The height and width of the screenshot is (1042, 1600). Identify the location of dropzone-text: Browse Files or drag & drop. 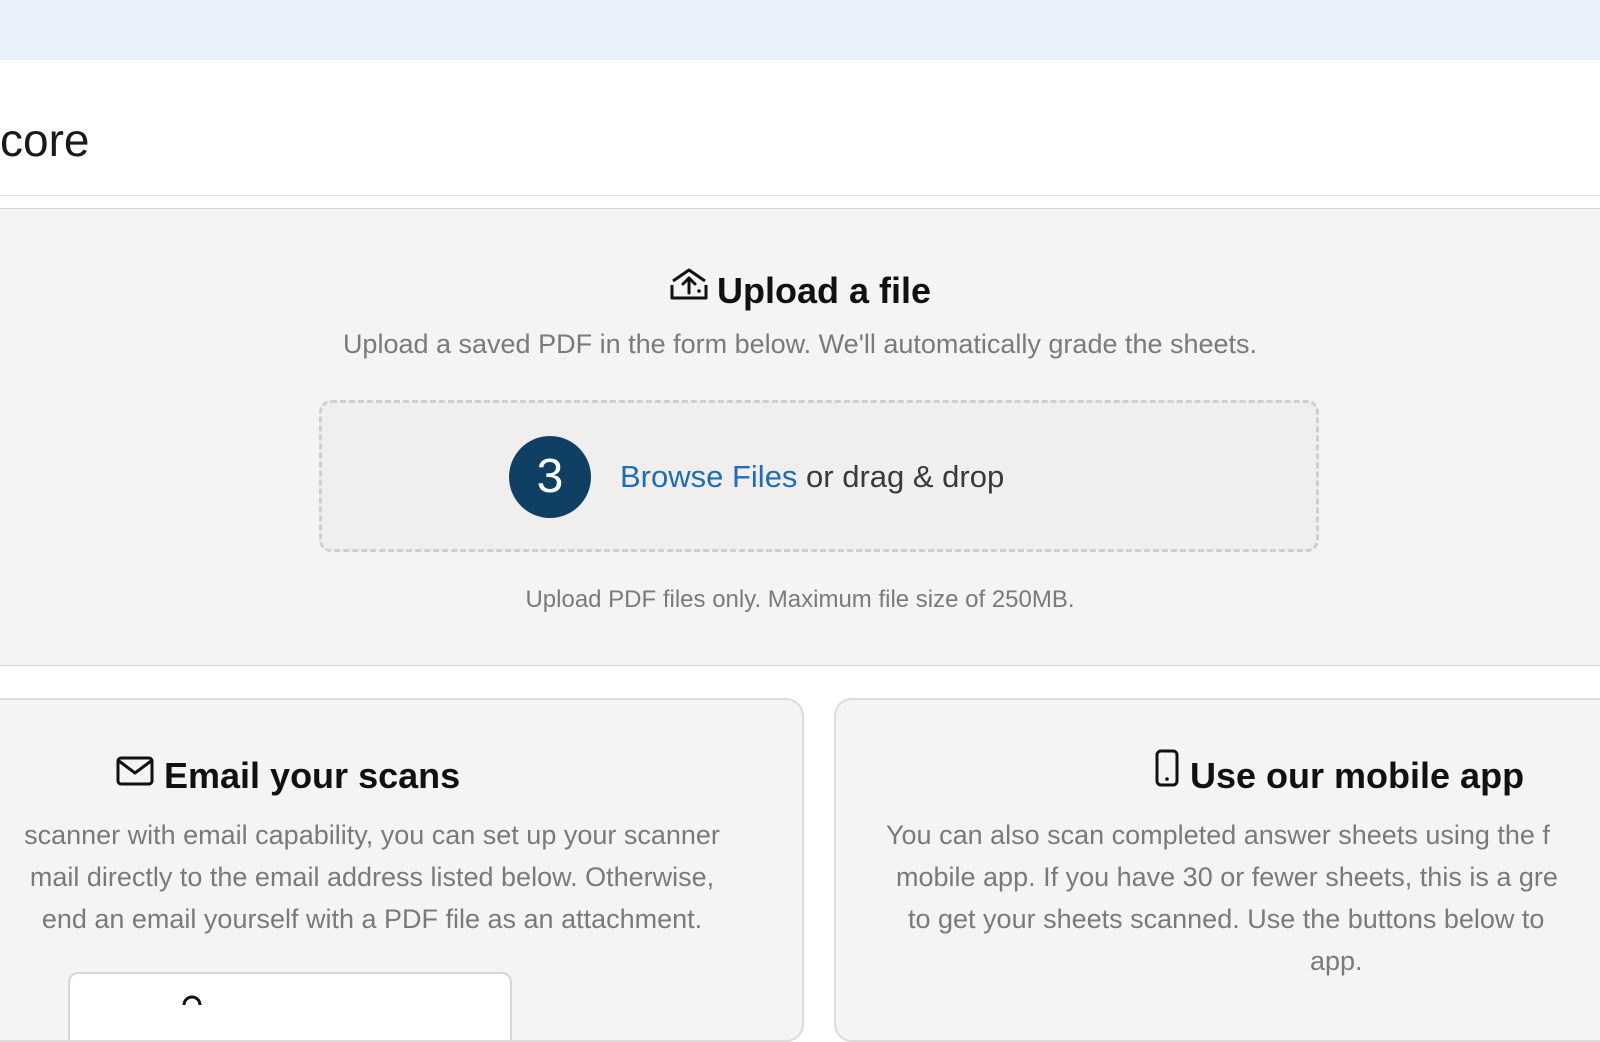
(812, 477).